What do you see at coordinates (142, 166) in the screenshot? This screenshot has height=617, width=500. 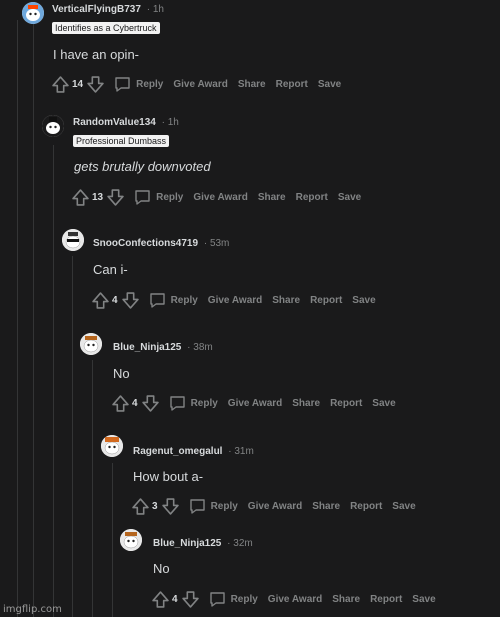 I see `comment-body: gets brutally downvoted` at bounding box center [142, 166].